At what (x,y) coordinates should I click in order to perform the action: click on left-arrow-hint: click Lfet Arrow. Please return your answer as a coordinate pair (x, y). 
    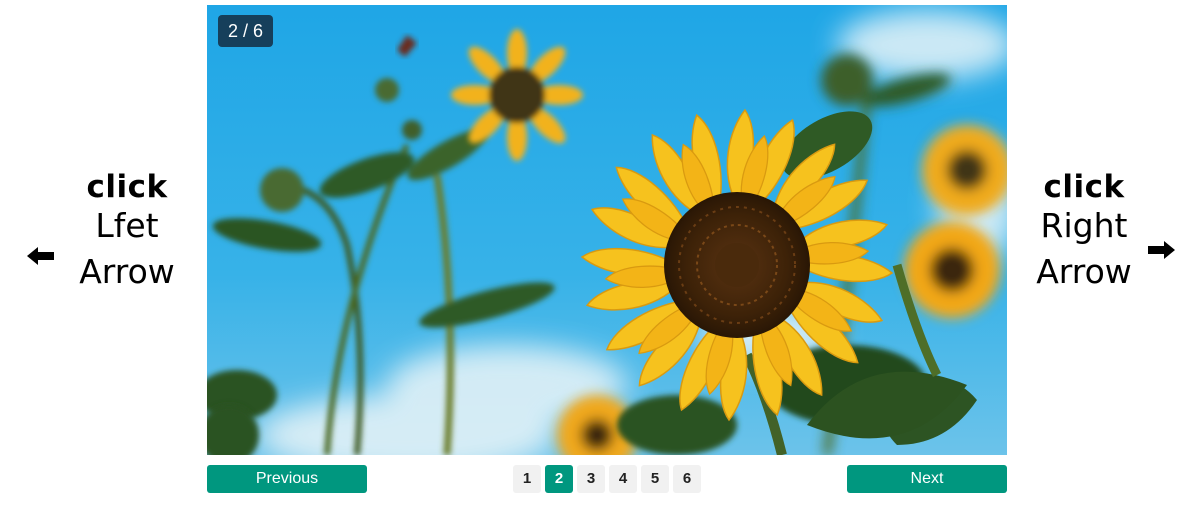
    Looking at the image, I should click on (127, 233).